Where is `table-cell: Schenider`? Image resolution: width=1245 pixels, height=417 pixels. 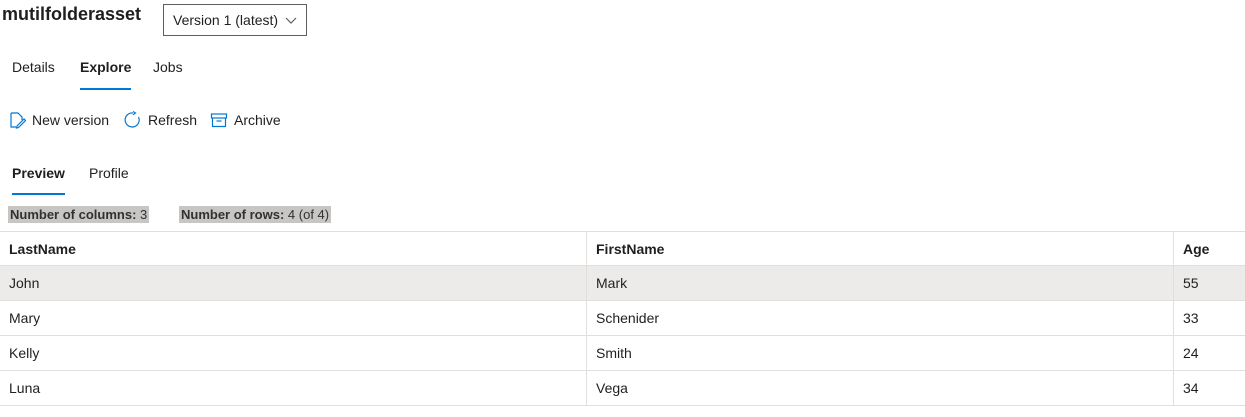 table-cell: Schenider is located at coordinates (880, 318).